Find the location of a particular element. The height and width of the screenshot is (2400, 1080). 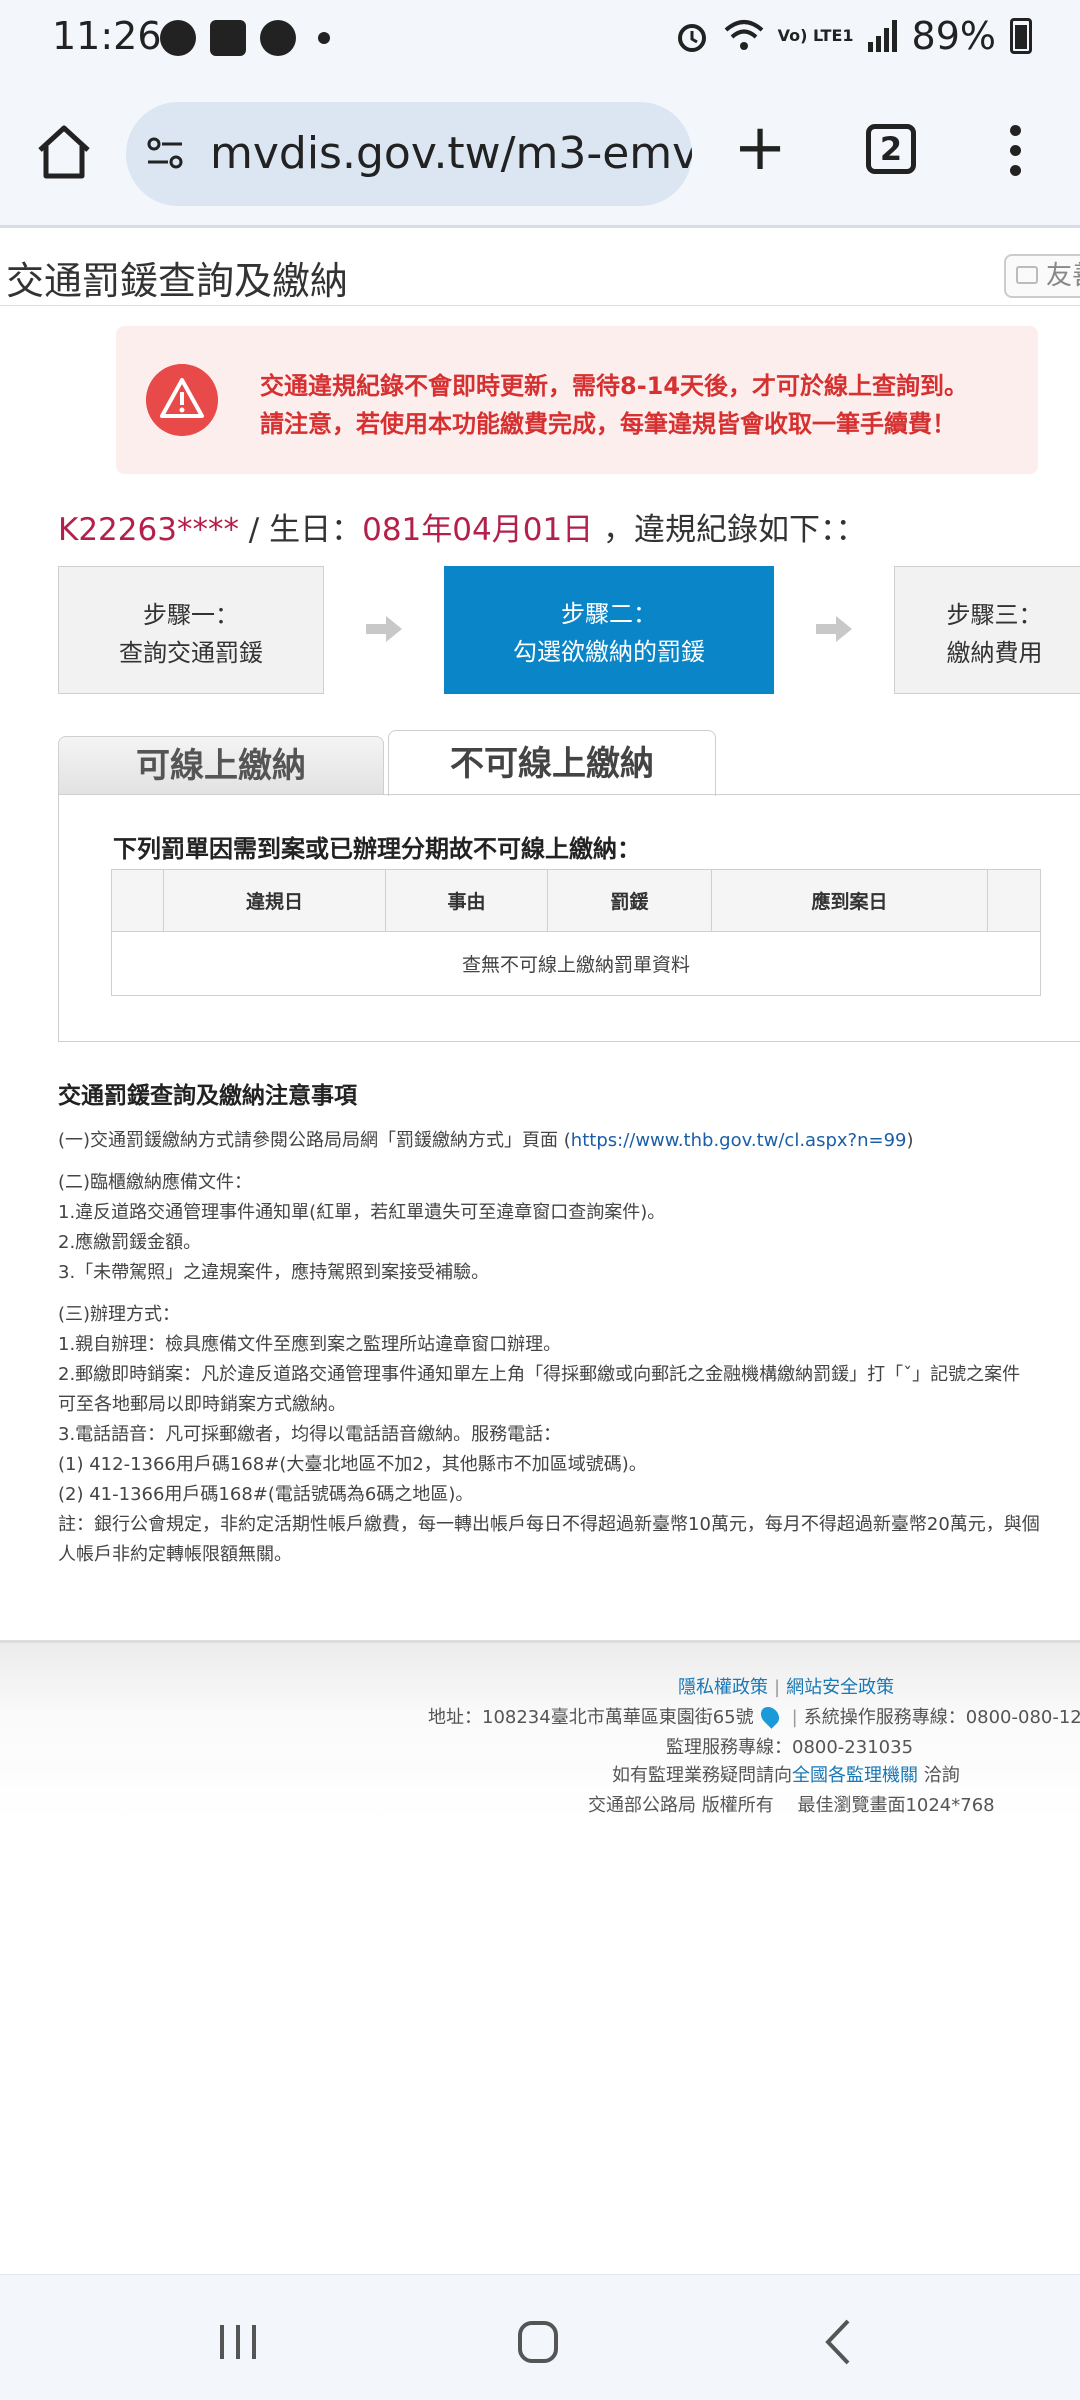

violation-info-line: K22263**** / 生日：081年04月01日 ，違規紀錄如下：： is located at coordinates (462, 526).